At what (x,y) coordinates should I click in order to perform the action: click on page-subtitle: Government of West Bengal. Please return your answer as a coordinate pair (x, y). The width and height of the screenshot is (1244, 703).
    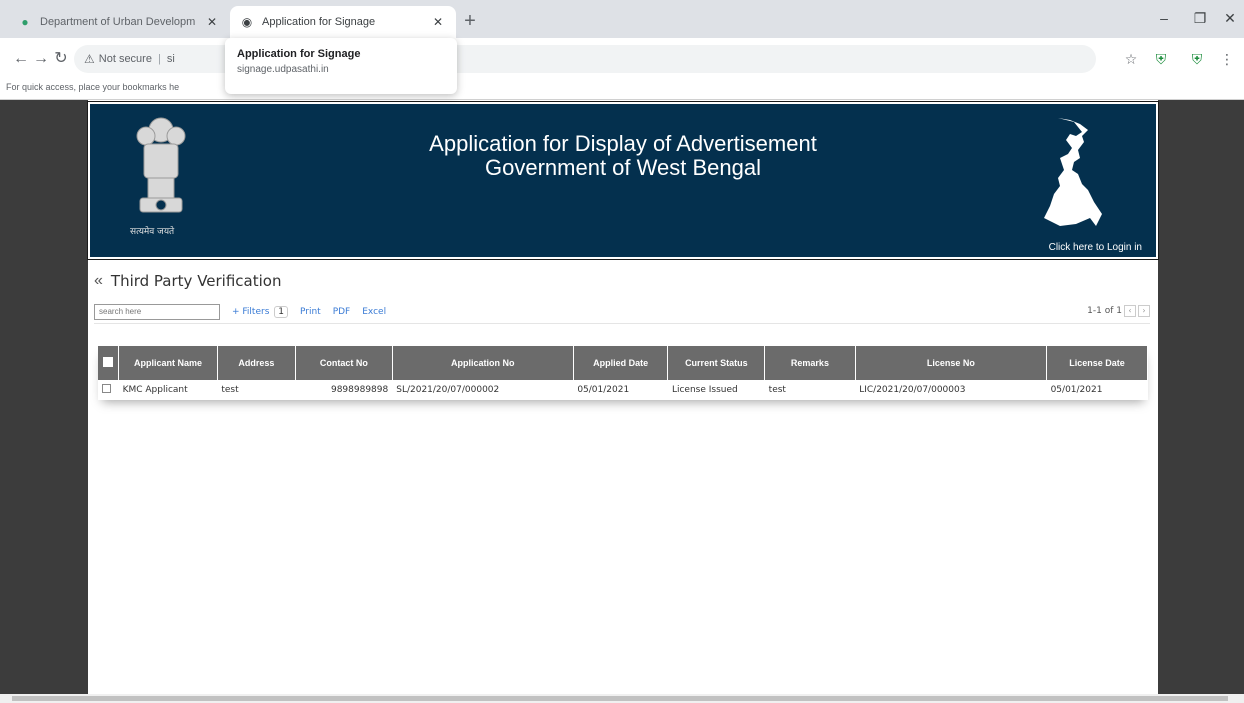
    Looking at the image, I should click on (623, 167).